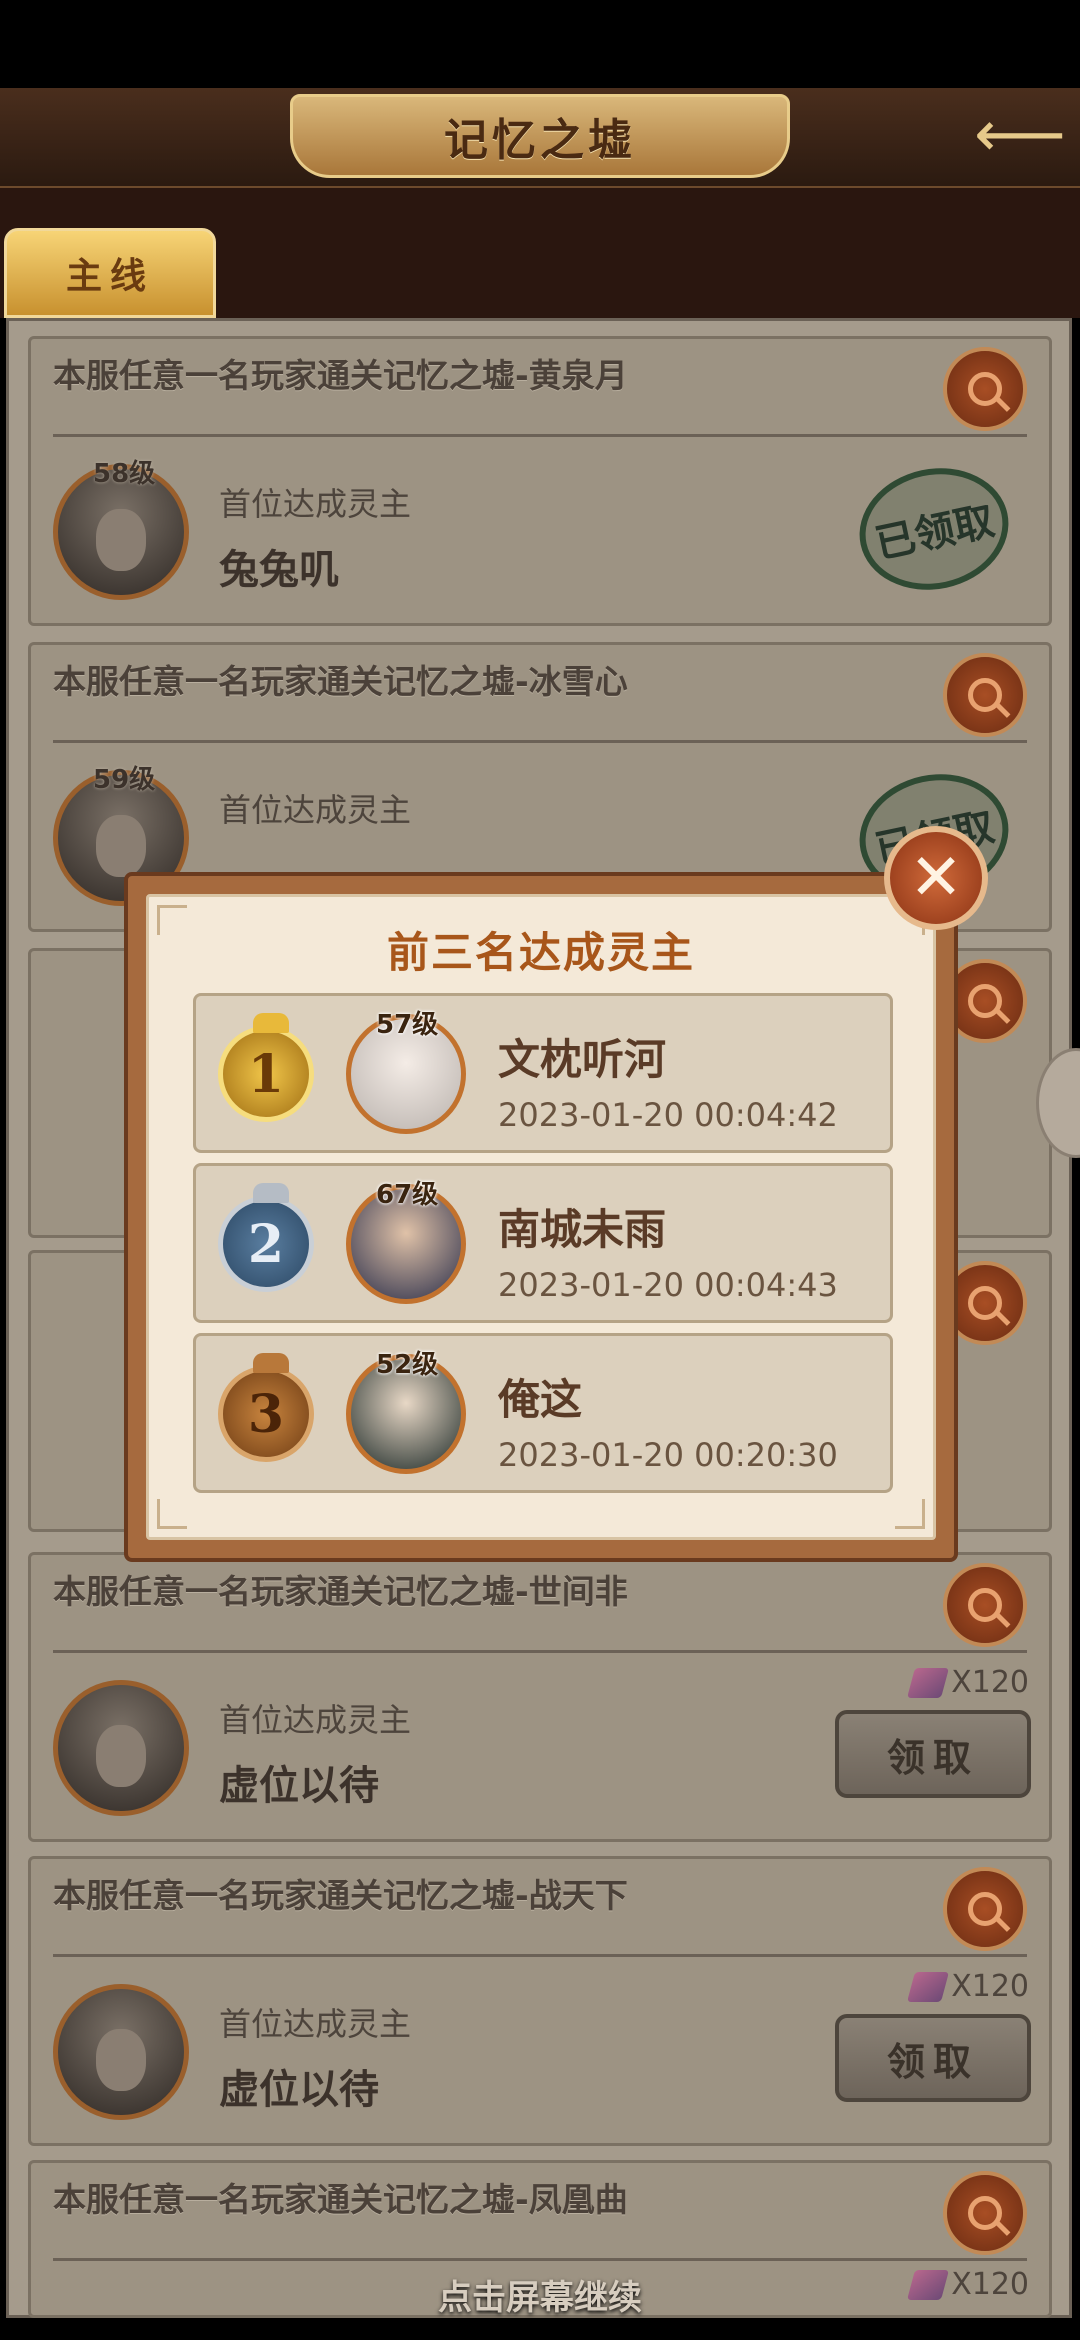 Image resolution: width=1080 pixels, height=2340 pixels. I want to click on player-name: 俺这, so click(540, 1399).